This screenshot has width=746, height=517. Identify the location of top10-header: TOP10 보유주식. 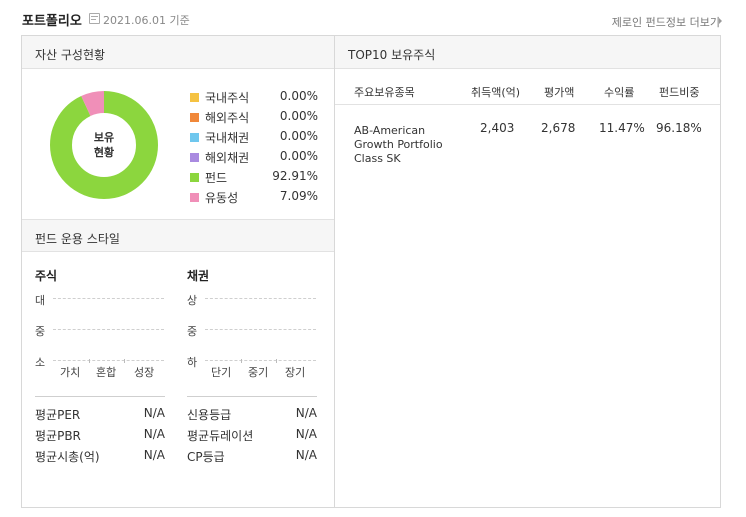
(527, 52).